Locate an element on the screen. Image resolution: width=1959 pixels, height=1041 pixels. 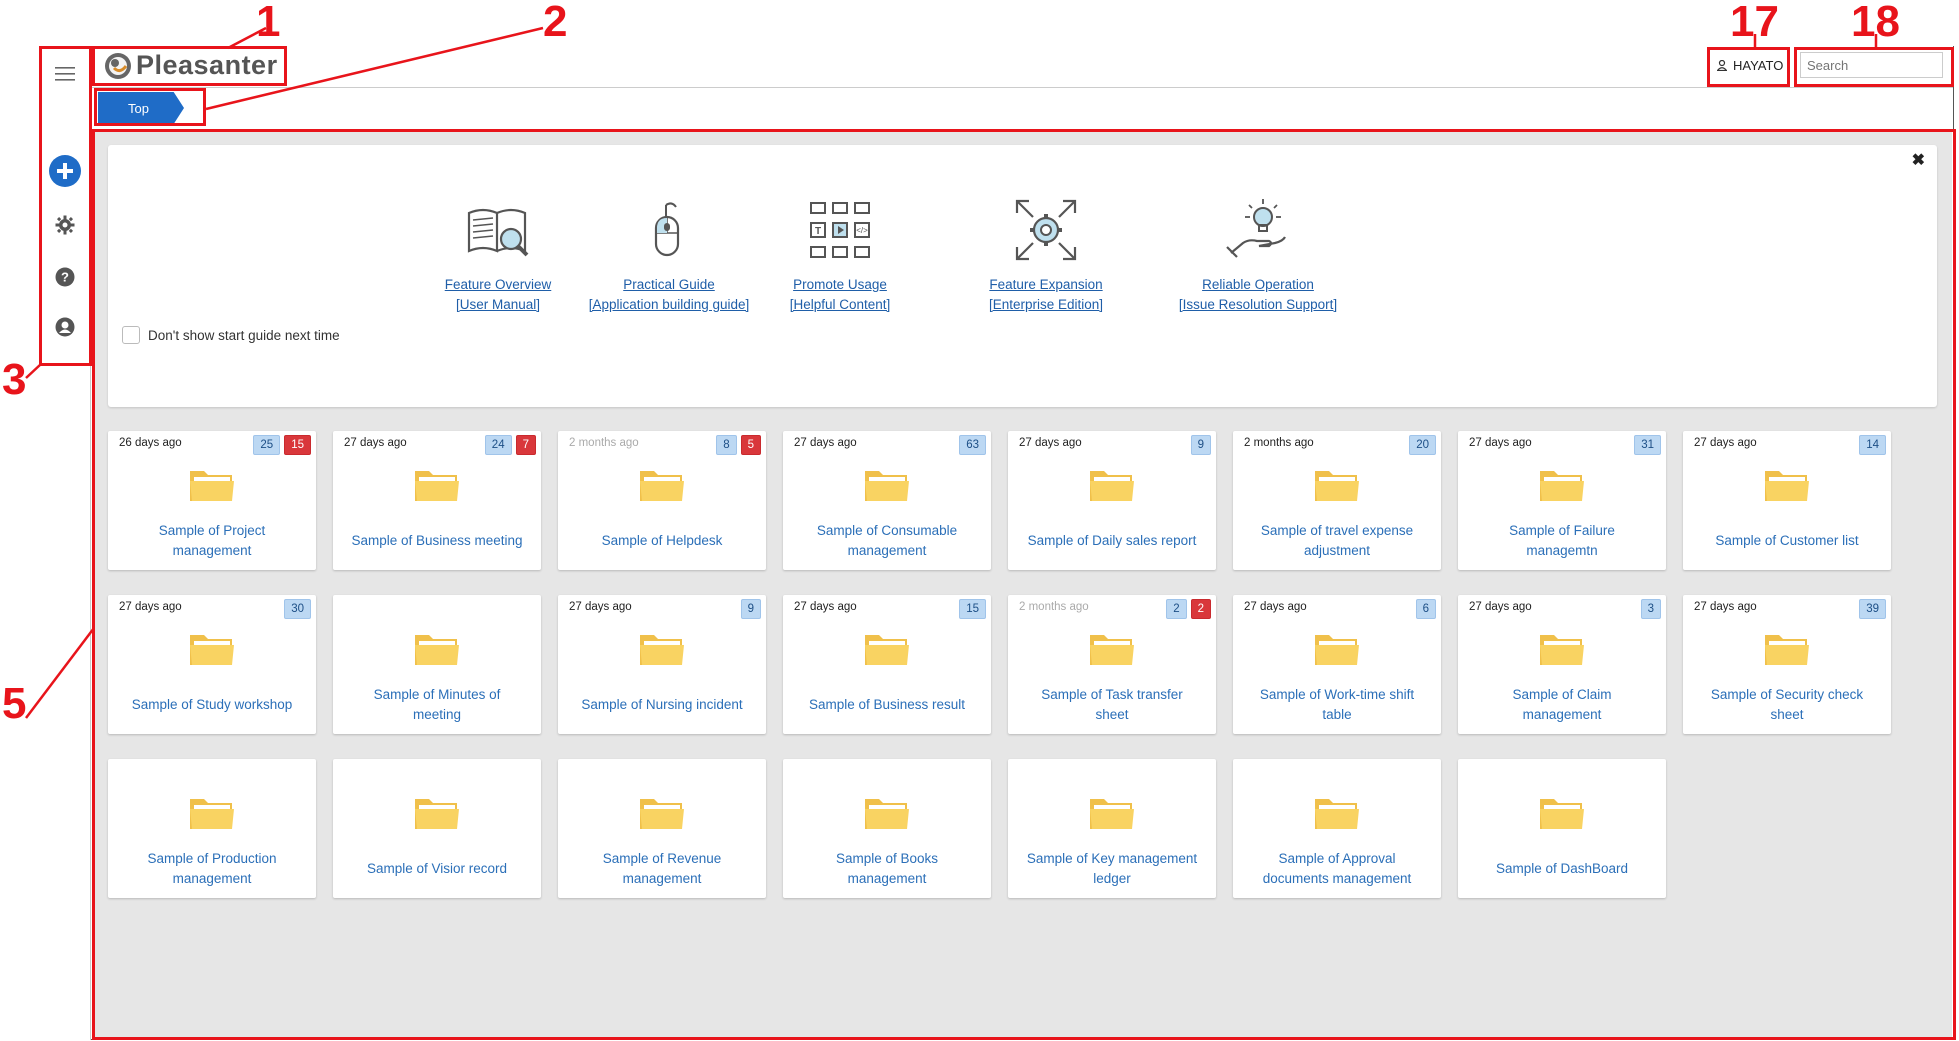
site-title: Sample of Production management is located at coordinates (212, 869).